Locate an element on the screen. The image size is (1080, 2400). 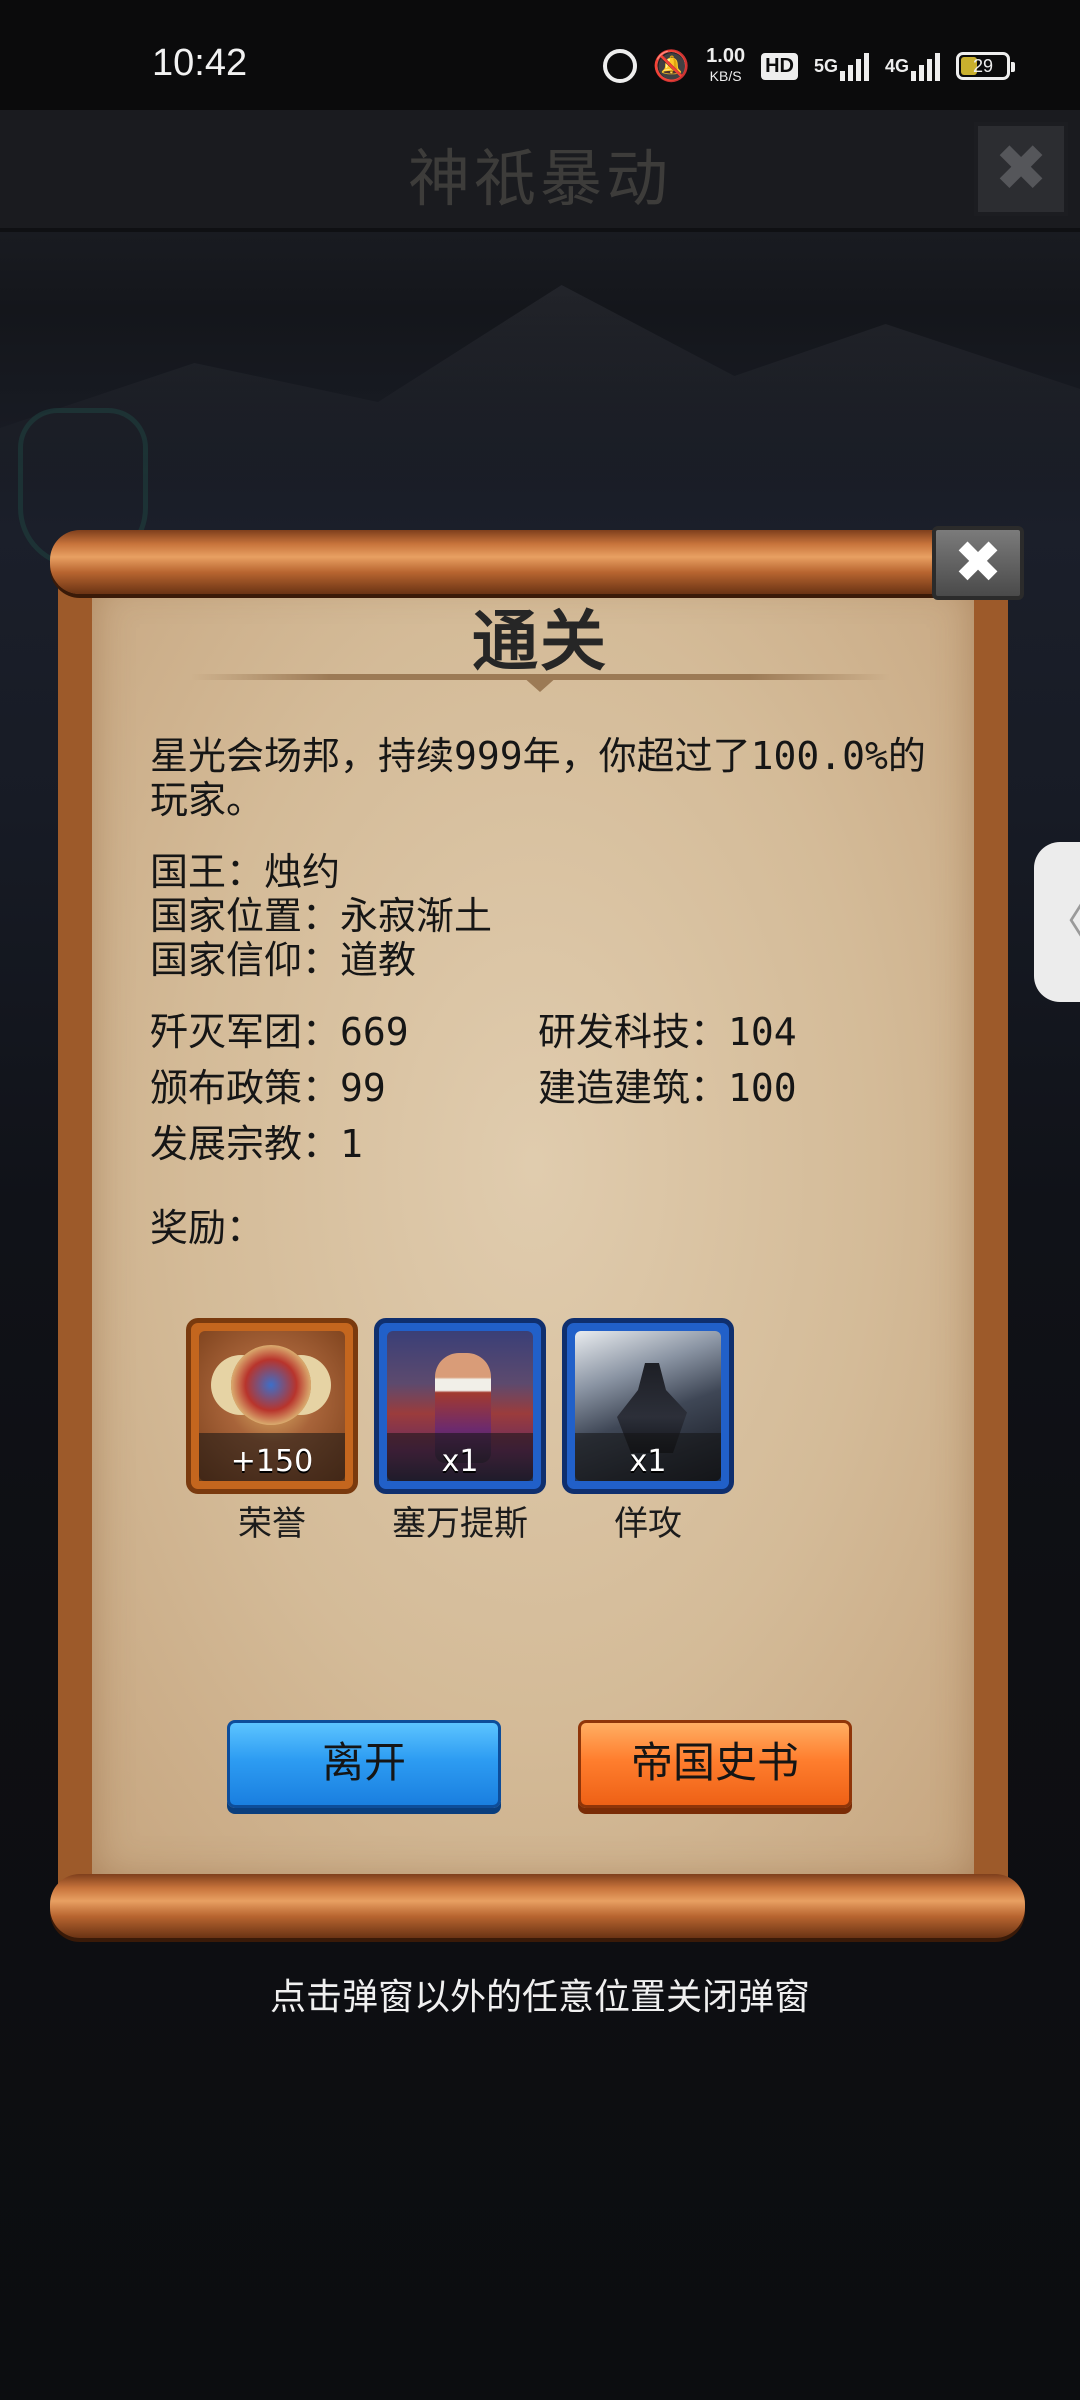
status-bar: 10:42 🔕 1.00 KB/S HD 5G 4G 29 is located at coordinates (540, 55).